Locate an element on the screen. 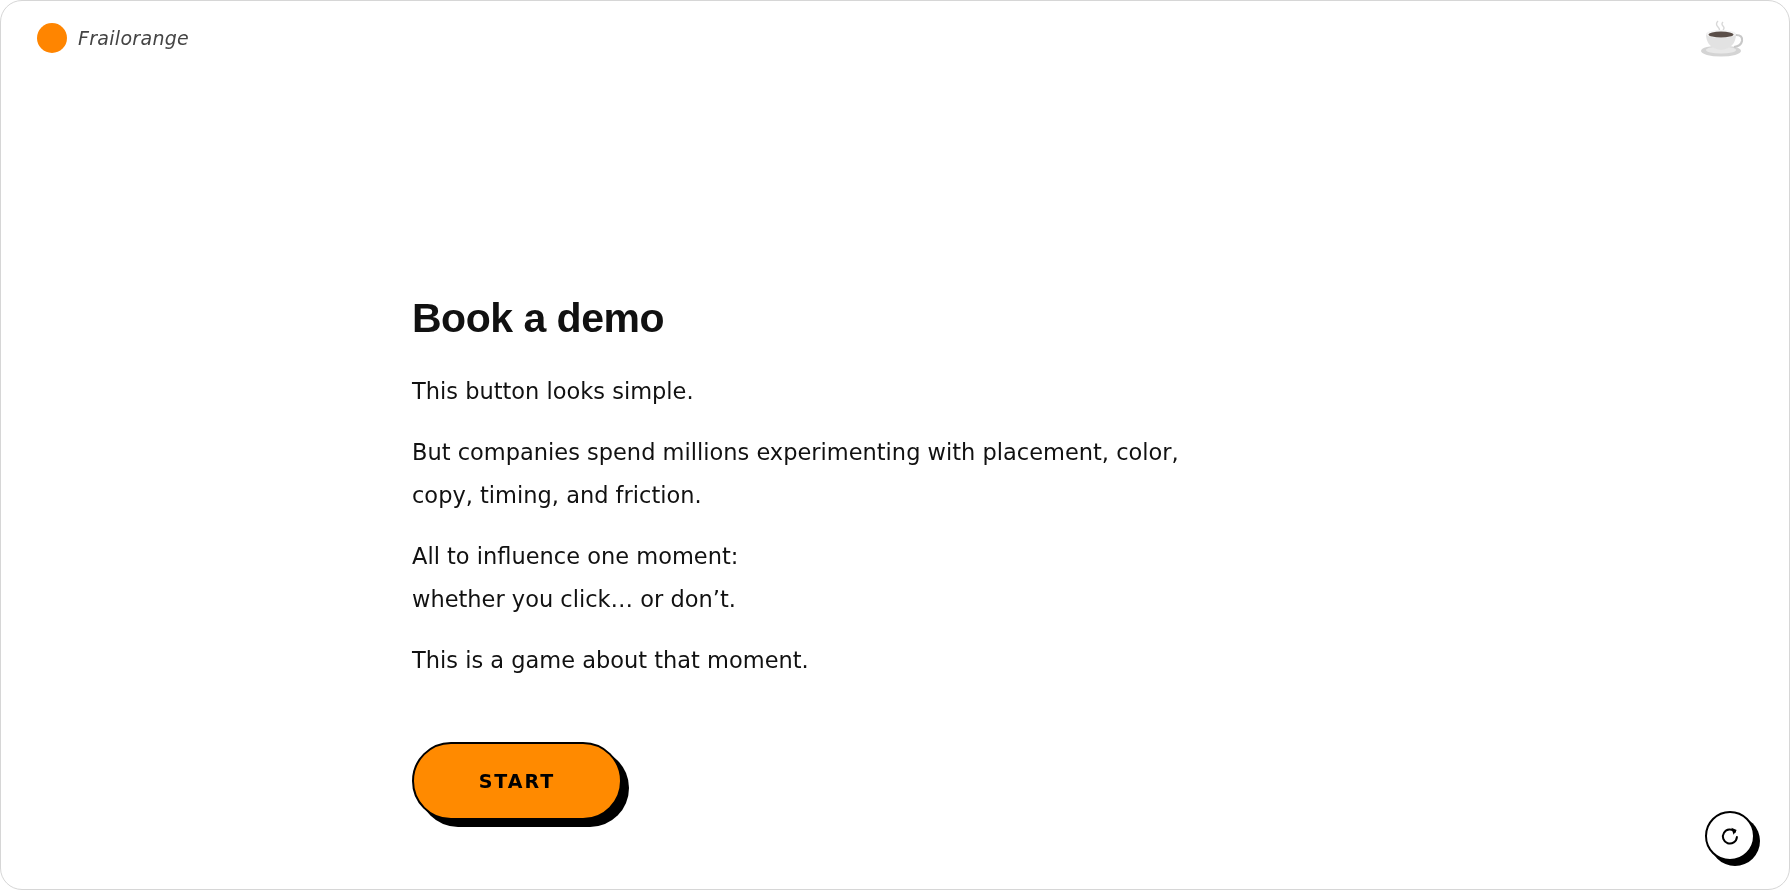 This screenshot has width=1790, height=890. intro-paragraph: This button looks simple. is located at coordinates (553, 392).